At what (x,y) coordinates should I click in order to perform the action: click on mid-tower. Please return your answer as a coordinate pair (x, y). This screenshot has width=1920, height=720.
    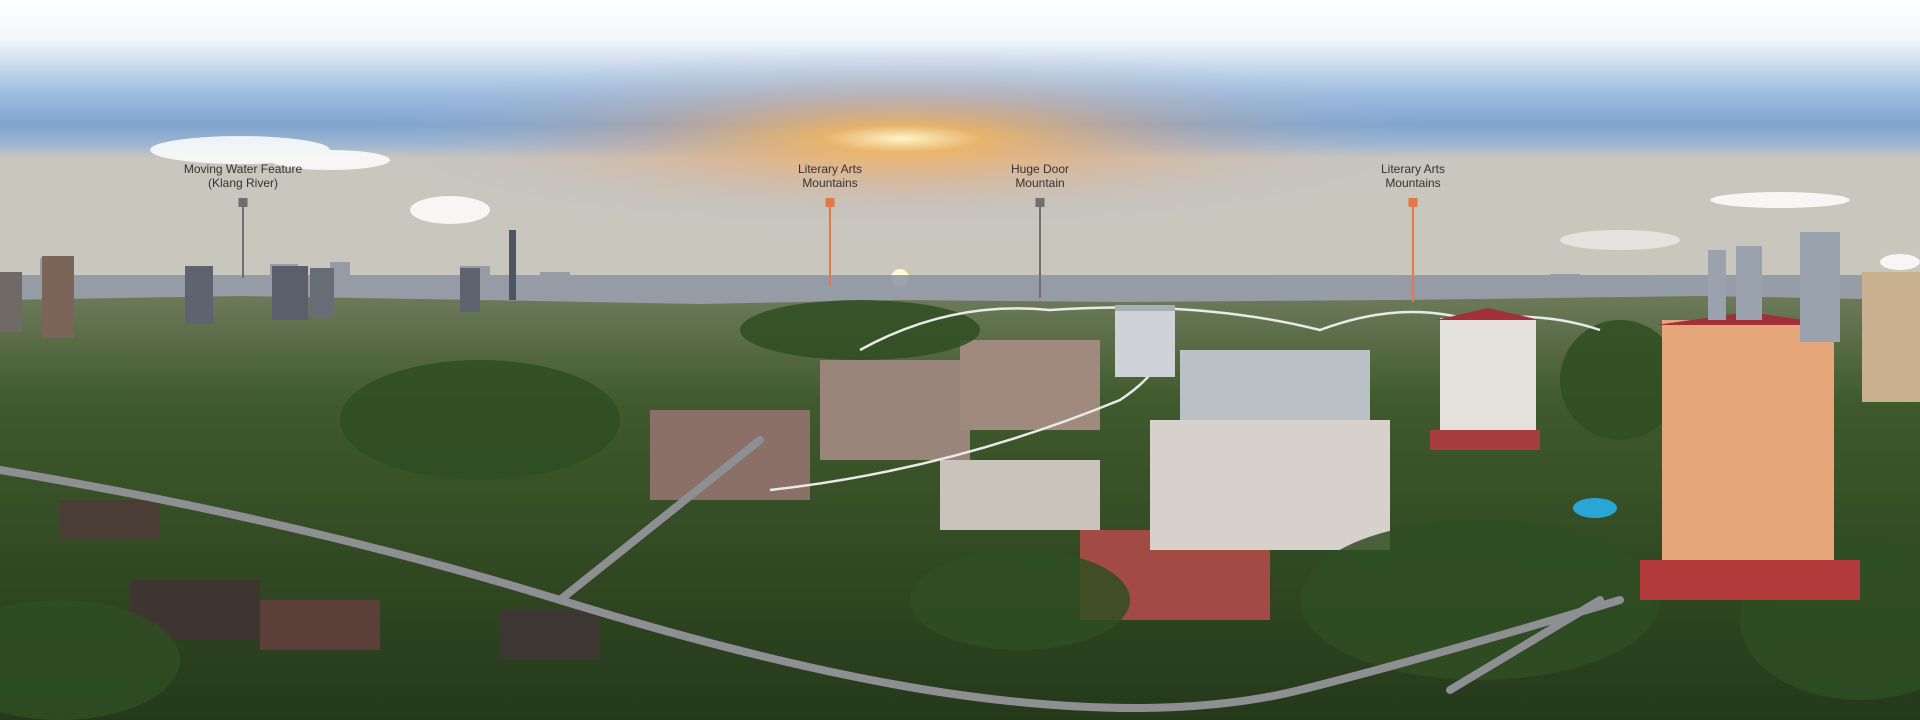
    Looking at the image, I should click on (1145, 341).